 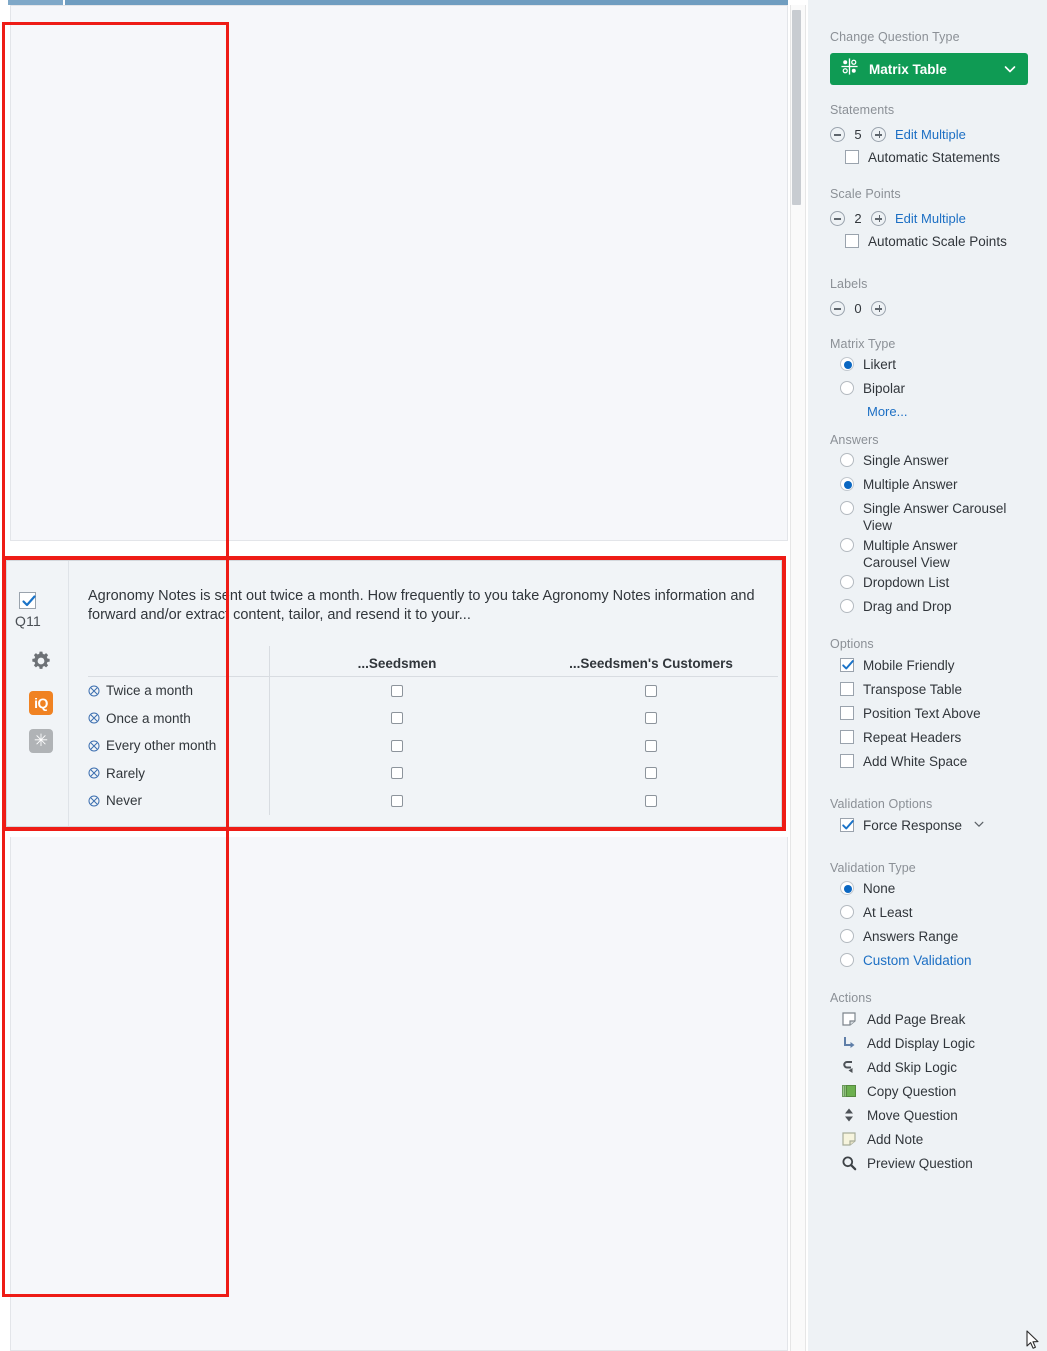 I want to click on scale-points-decrement-button, so click(x=837, y=218).